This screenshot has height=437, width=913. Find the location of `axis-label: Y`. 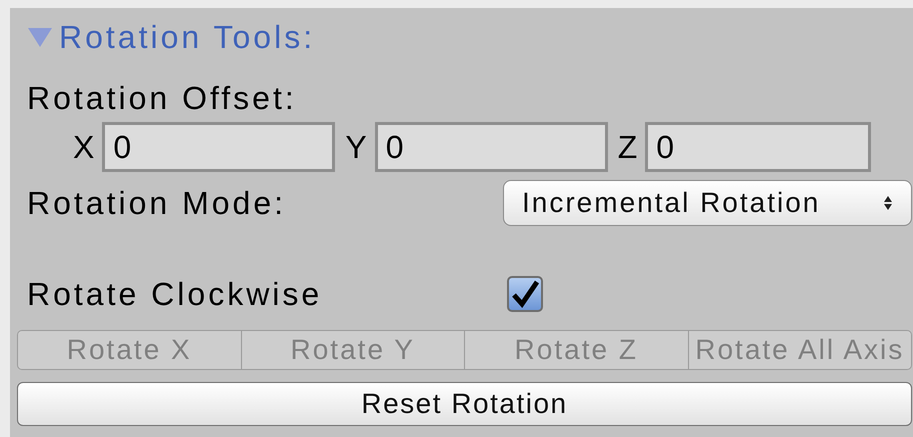

axis-label: Y is located at coordinates (356, 147).